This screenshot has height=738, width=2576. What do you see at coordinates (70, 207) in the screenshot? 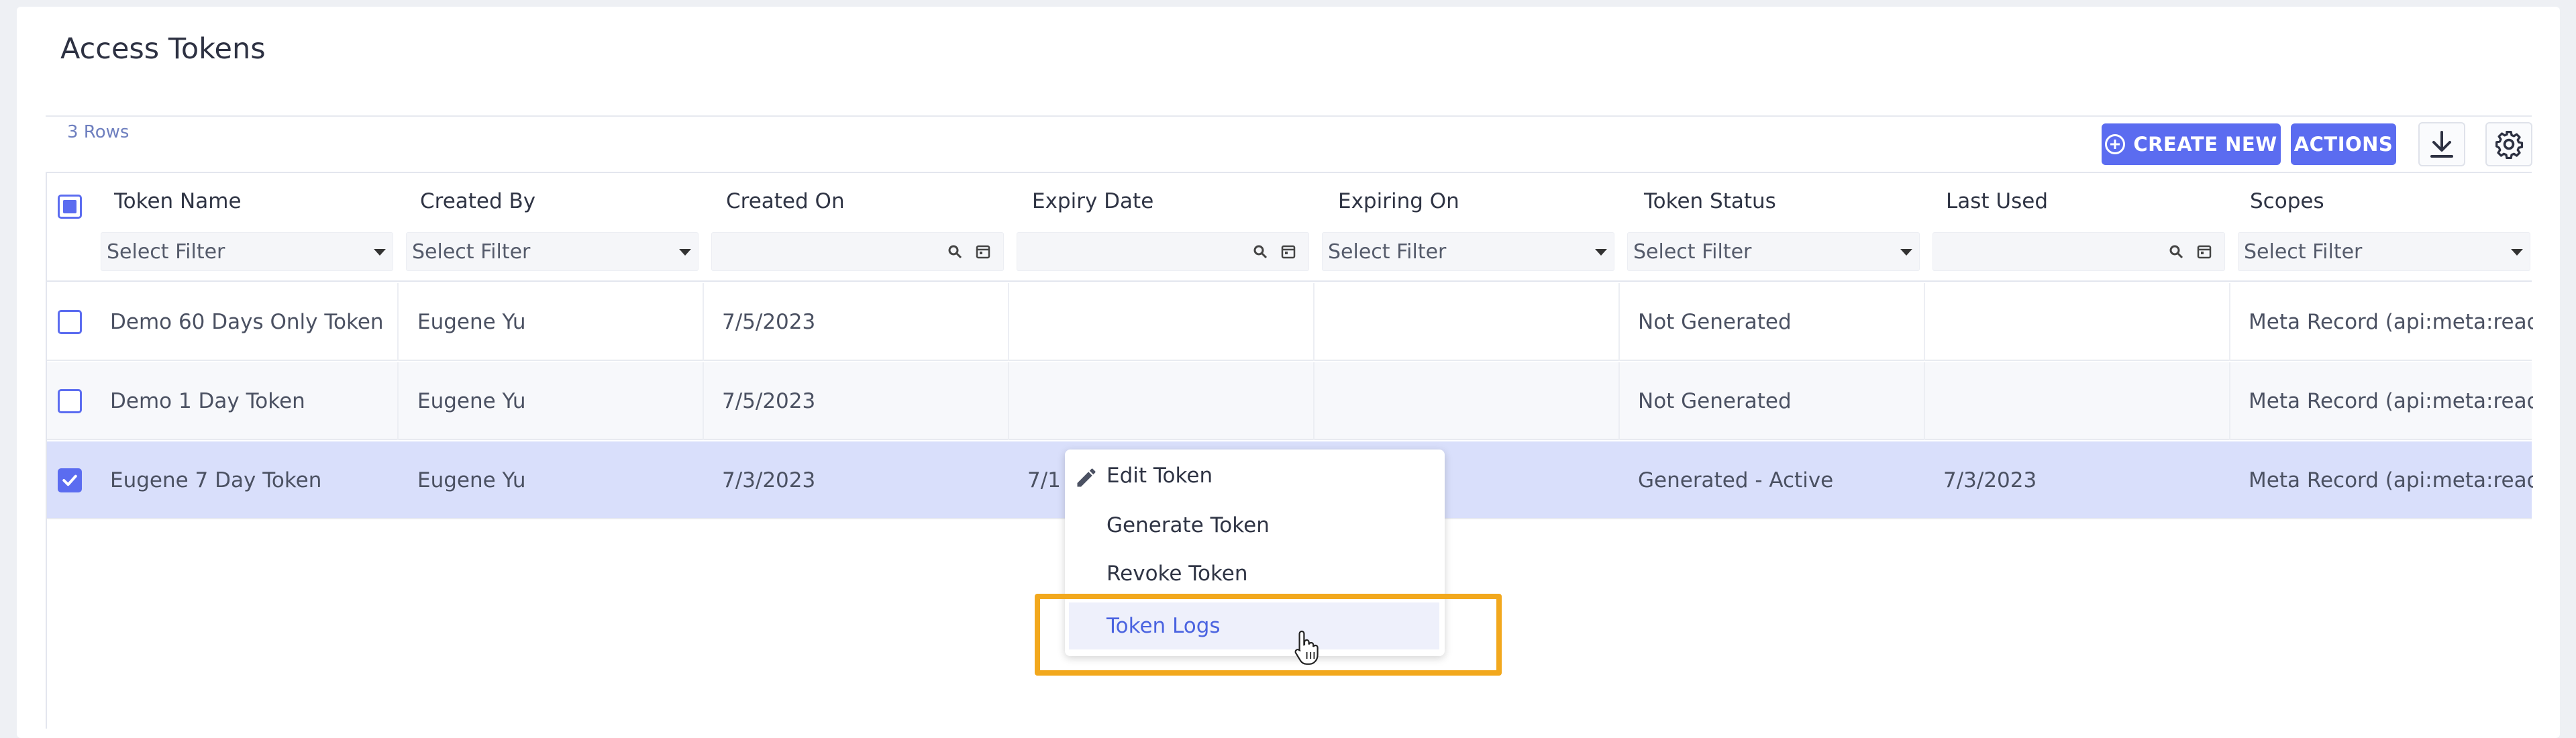
I see `select-all-checkbox` at bounding box center [70, 207].